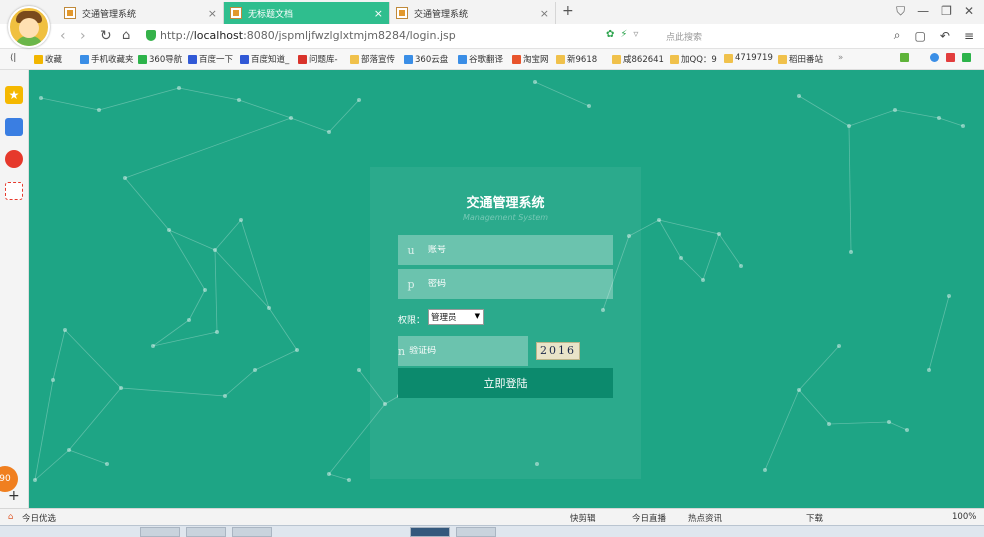  I want to click on bookmark-item: 淘宝网, so click(530, 59).